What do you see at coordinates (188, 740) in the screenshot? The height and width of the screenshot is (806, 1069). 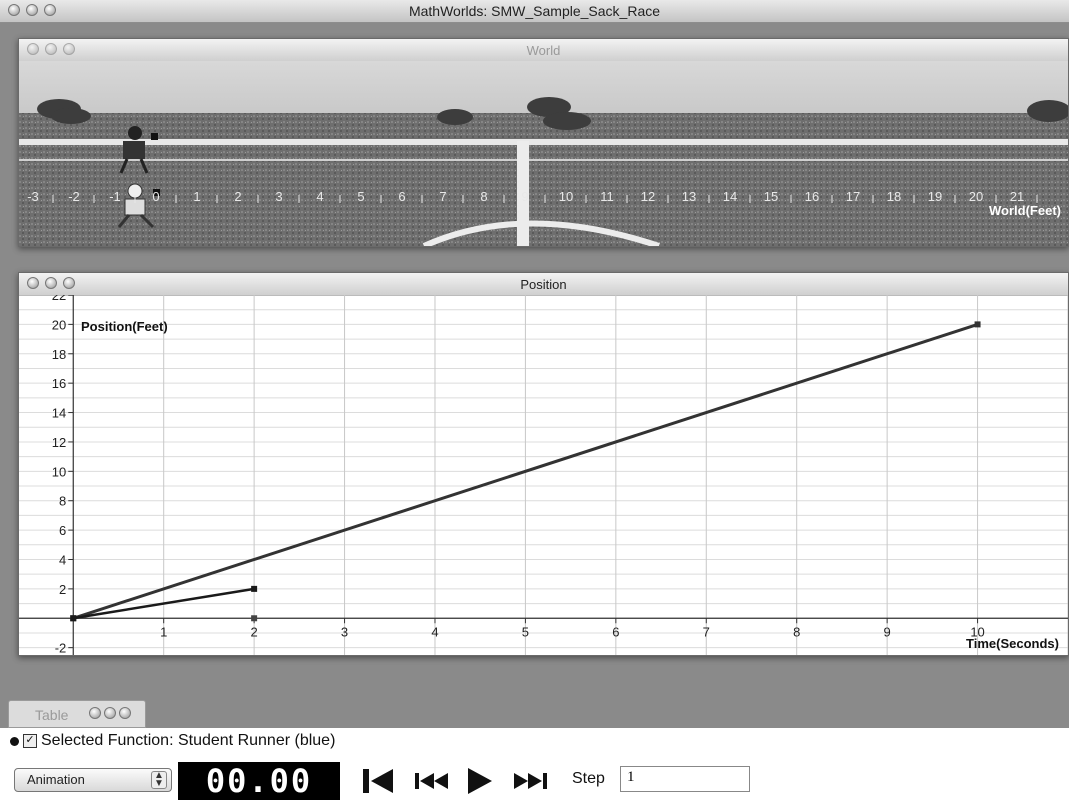 I see `selected-function-label: Selected Function: Student Runner (blue)` at bounding box center [188, 740].